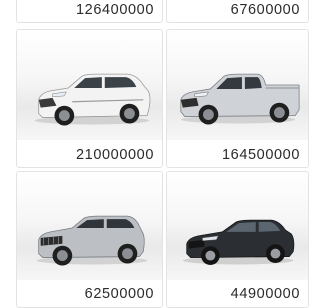 The image size is (320, 308). Describe the element at coordinates (115, 155) in the screenshot. I see `listing-price: 210000000` at that location.